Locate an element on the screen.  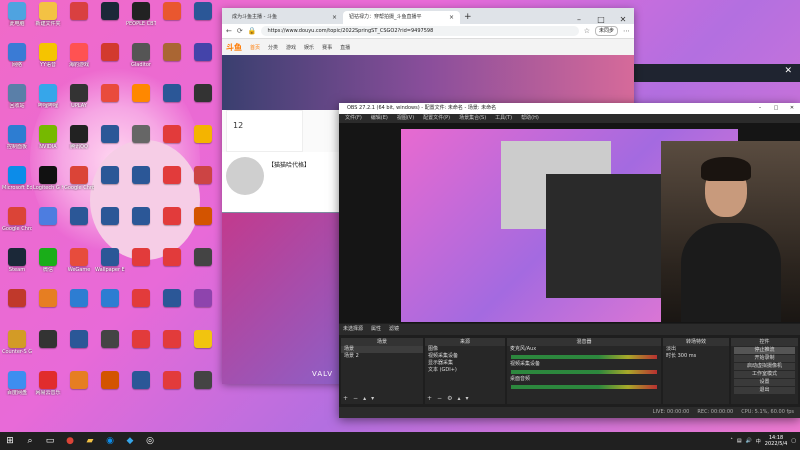
desktop-icon: 新建文件夹 is located at coordinates (48, 14).